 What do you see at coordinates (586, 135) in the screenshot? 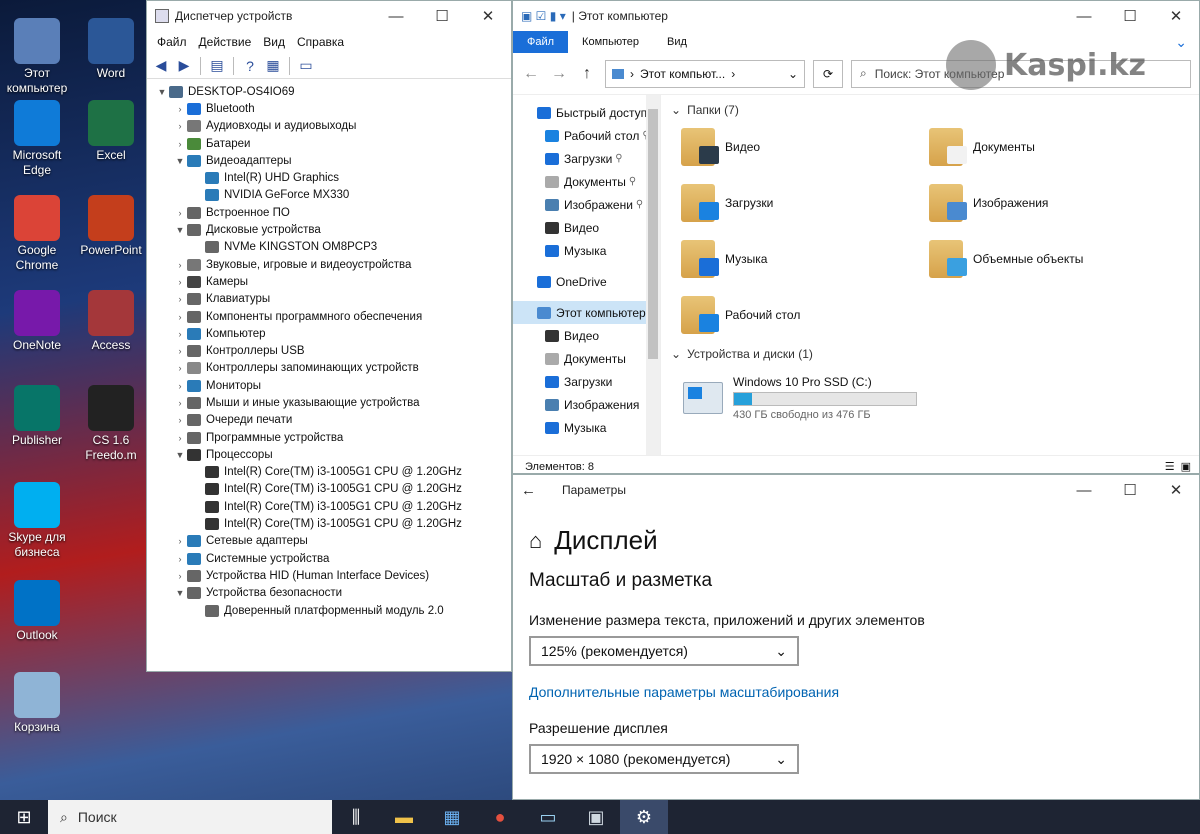
I see `nav-item: Рабочий стол⚲` at bounding box center [586, 135].